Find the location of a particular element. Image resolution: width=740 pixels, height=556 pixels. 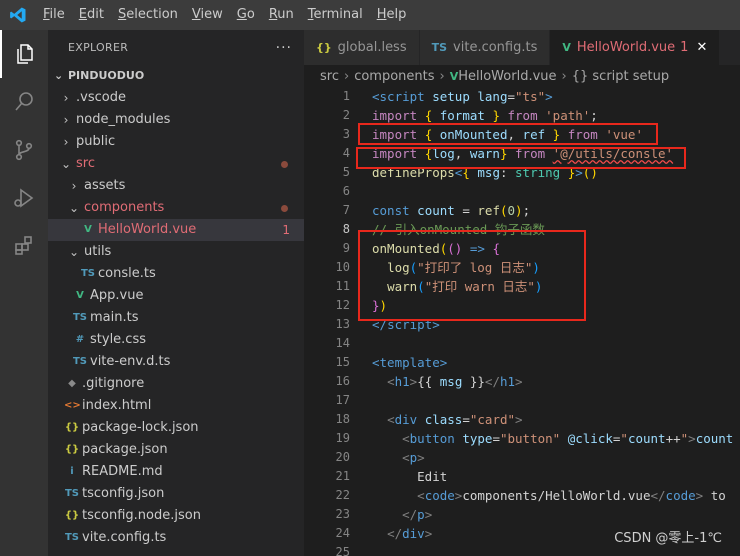

code-line: <template> is located at coordinates (556, 362).